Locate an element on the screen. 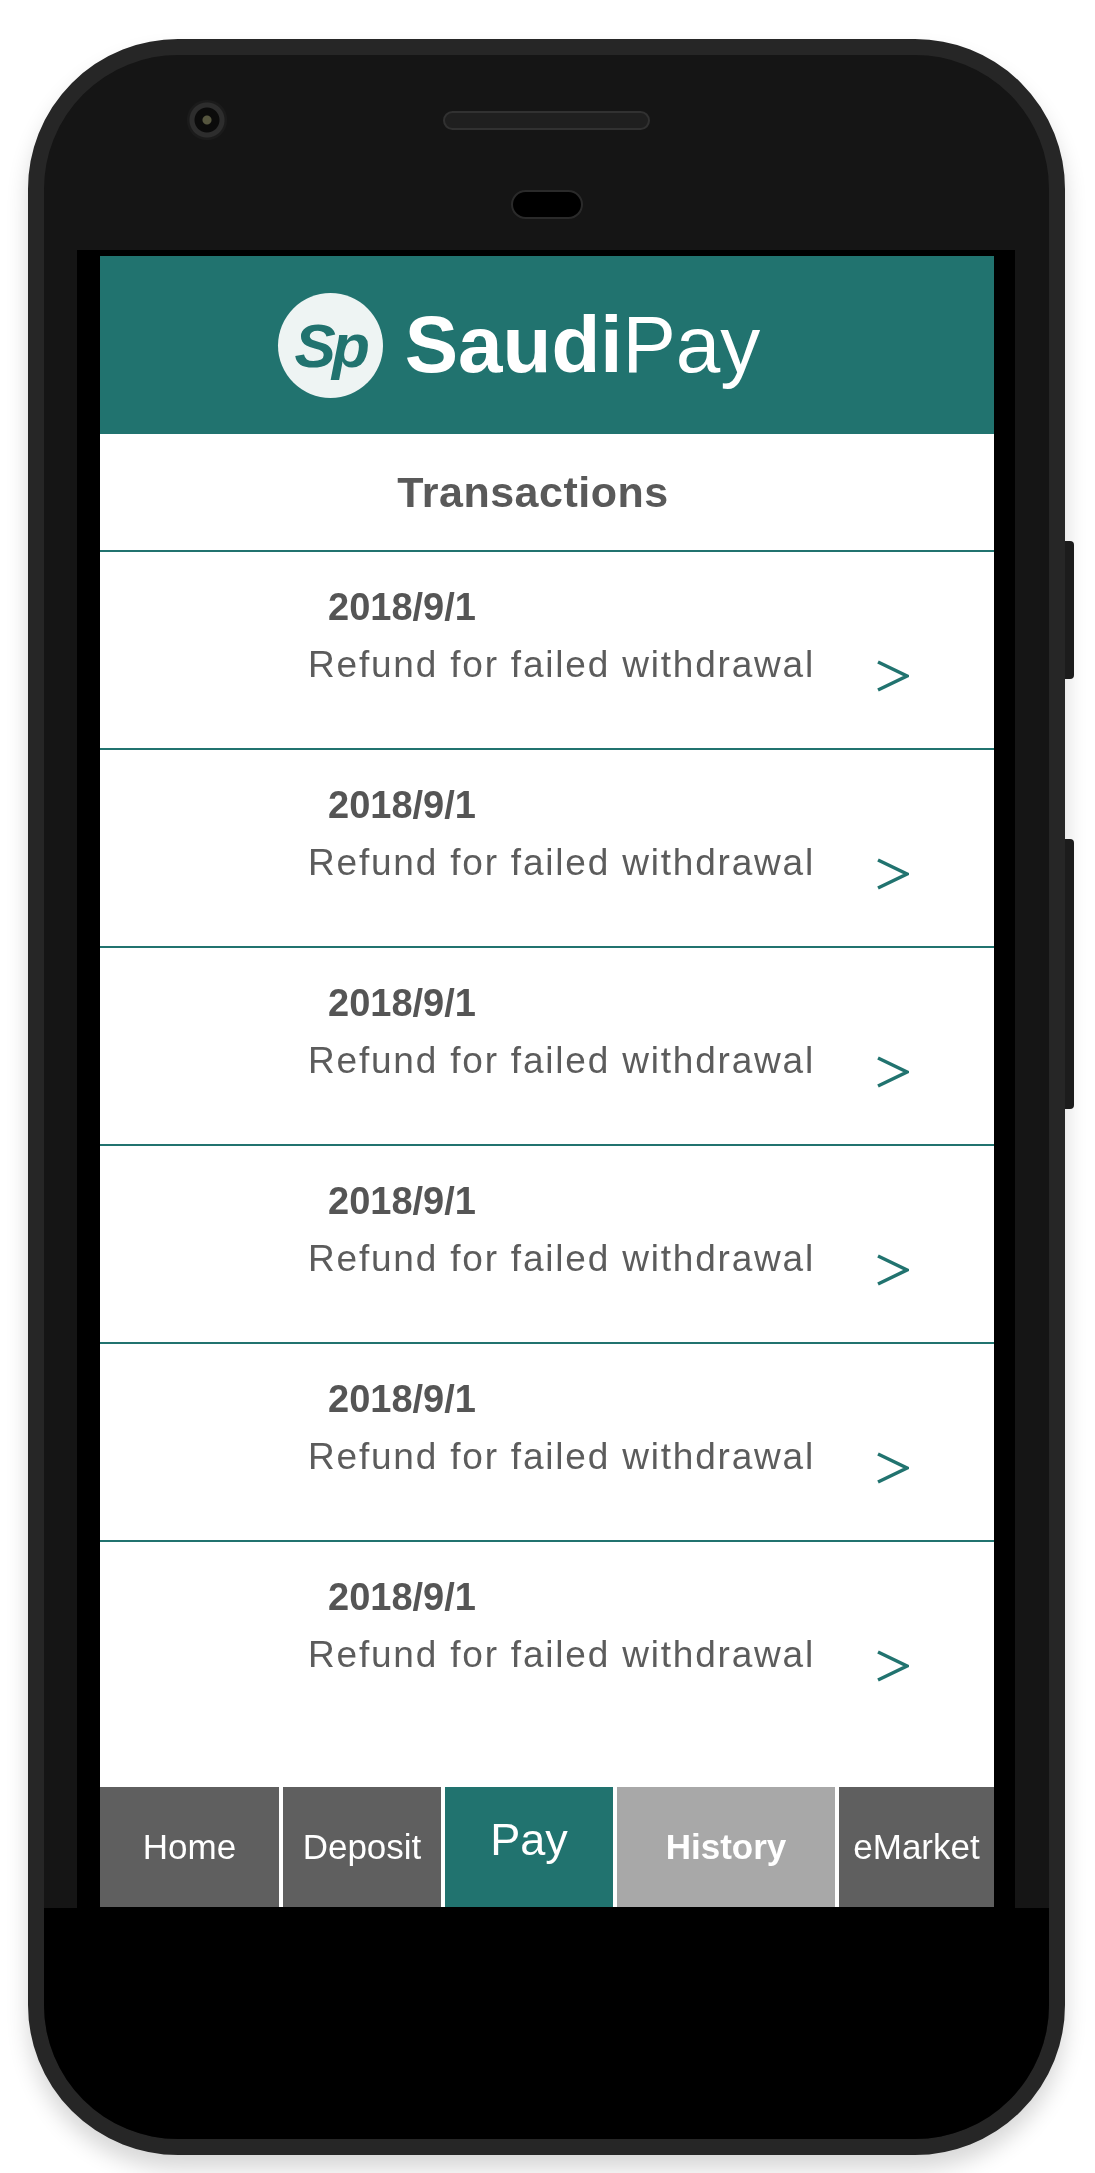 The height and width of the screenshot is (2173, 1095). nav-tab: Pay is located at coordinates (529, 1847).